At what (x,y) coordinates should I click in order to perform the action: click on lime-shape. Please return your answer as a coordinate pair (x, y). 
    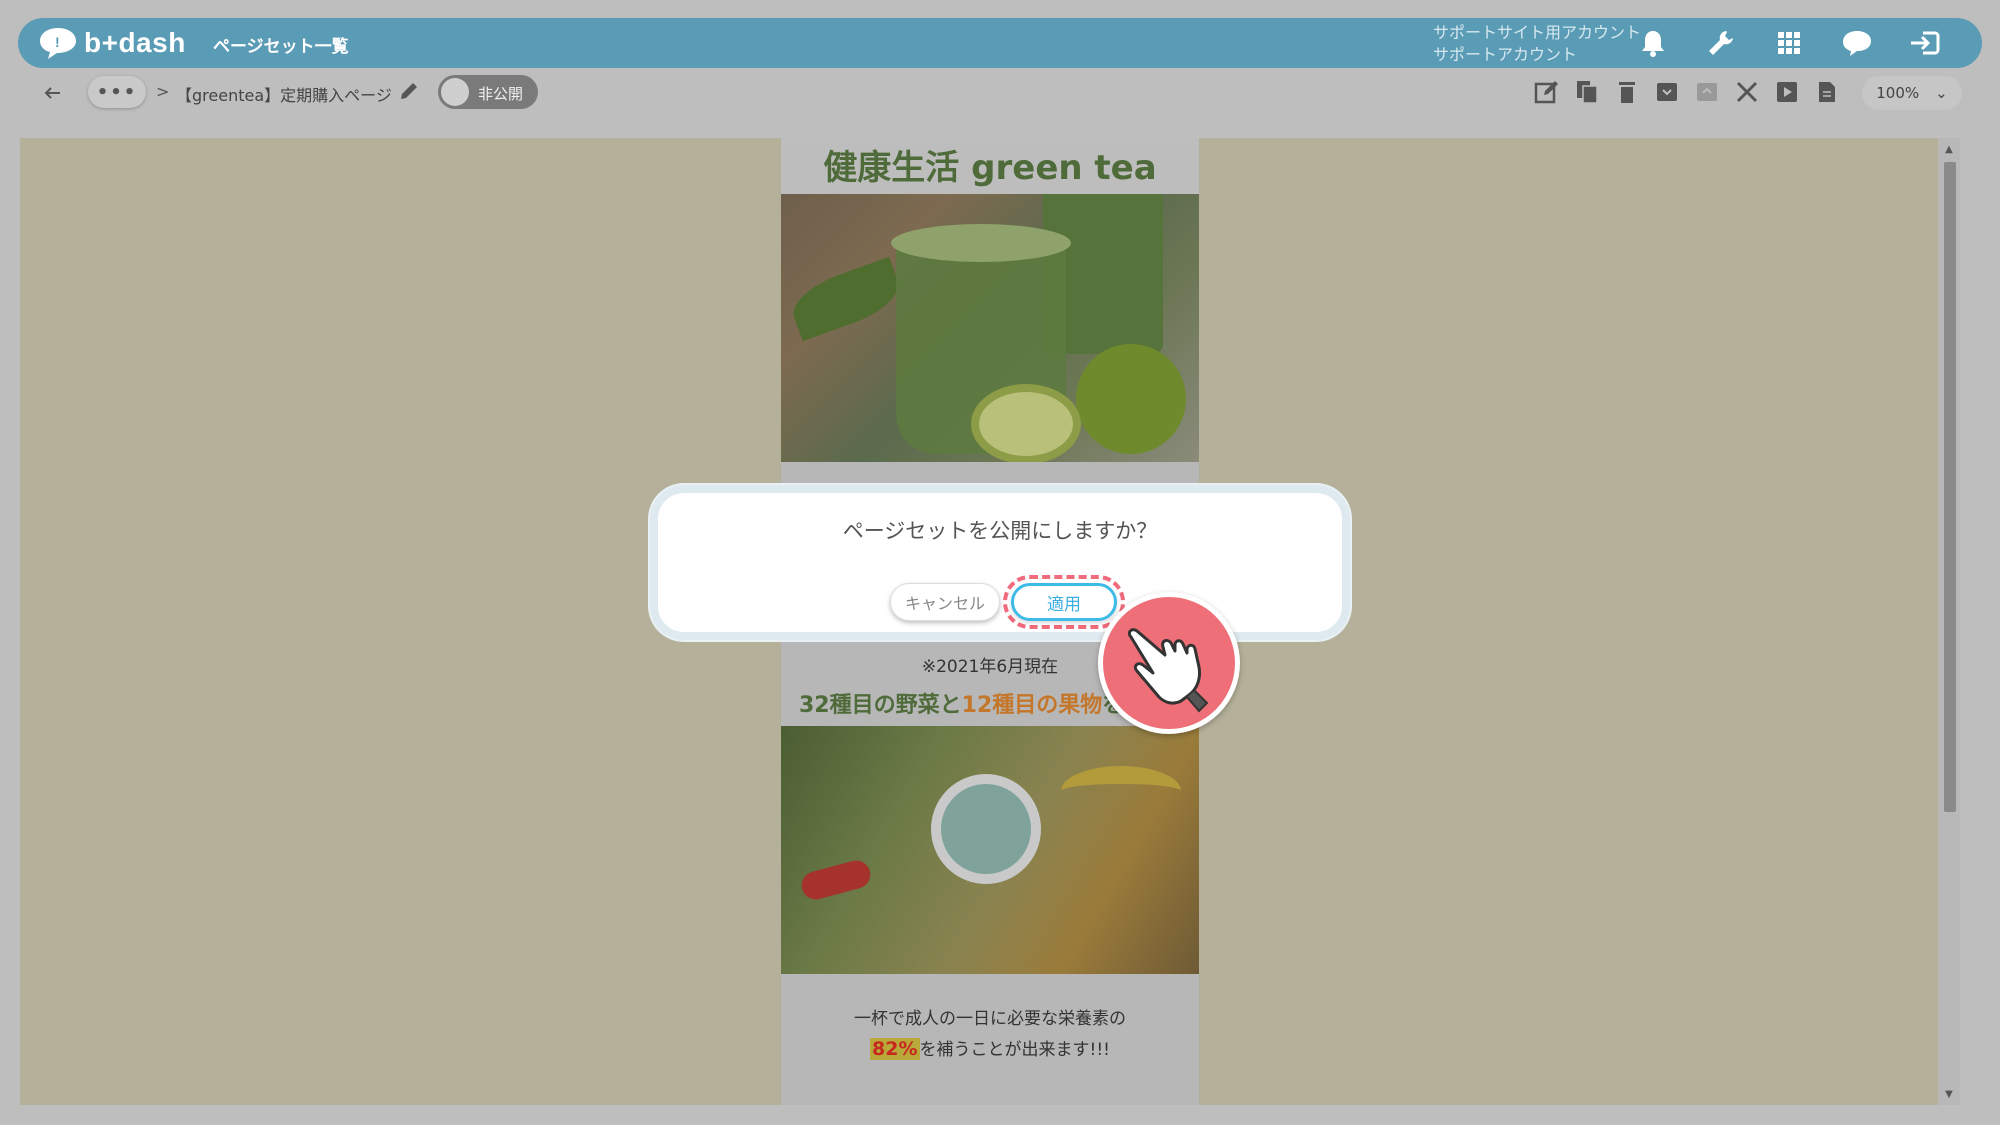
    Looking at the image, I should click on (1131, 399).